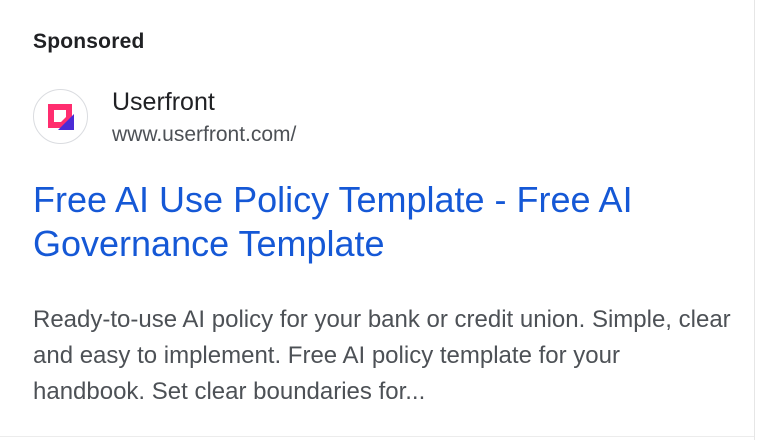  What do you see at coordinates (89, 41) in the screenshot?
I see `sponsored-label: Sponsored` at bounding box center [89, 41].